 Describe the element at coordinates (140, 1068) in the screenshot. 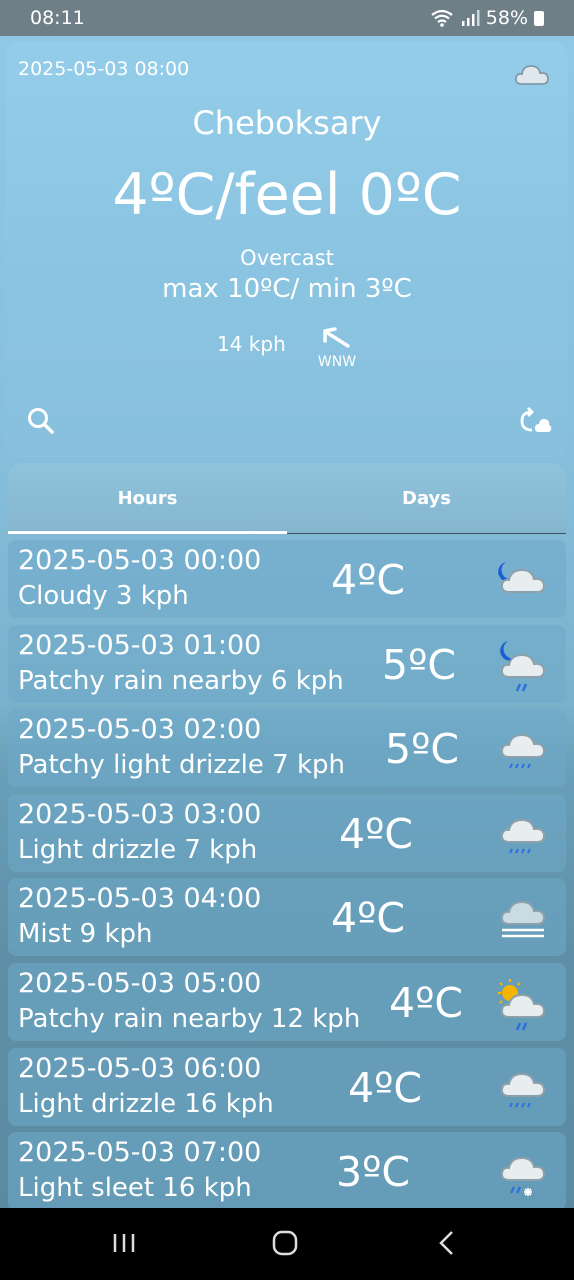

I see `hour-date: 2025-05-03 06:00` at that location.